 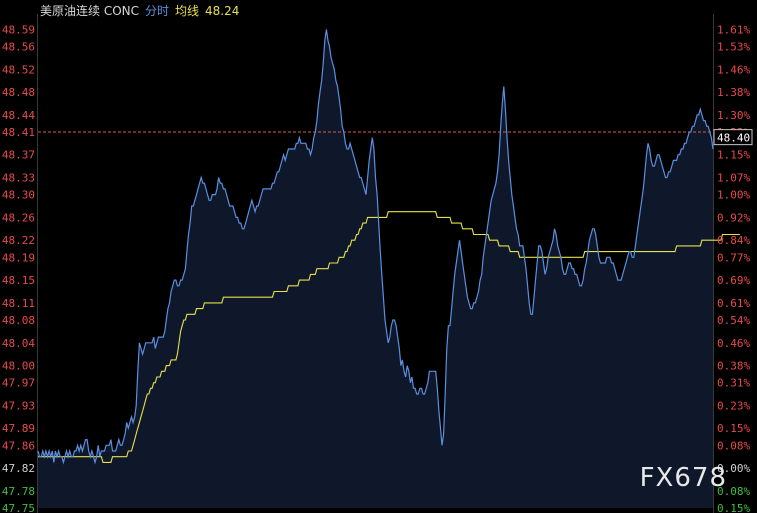 I want to click on percent-tick-label: 1.30%, so click(x=733, y=115).